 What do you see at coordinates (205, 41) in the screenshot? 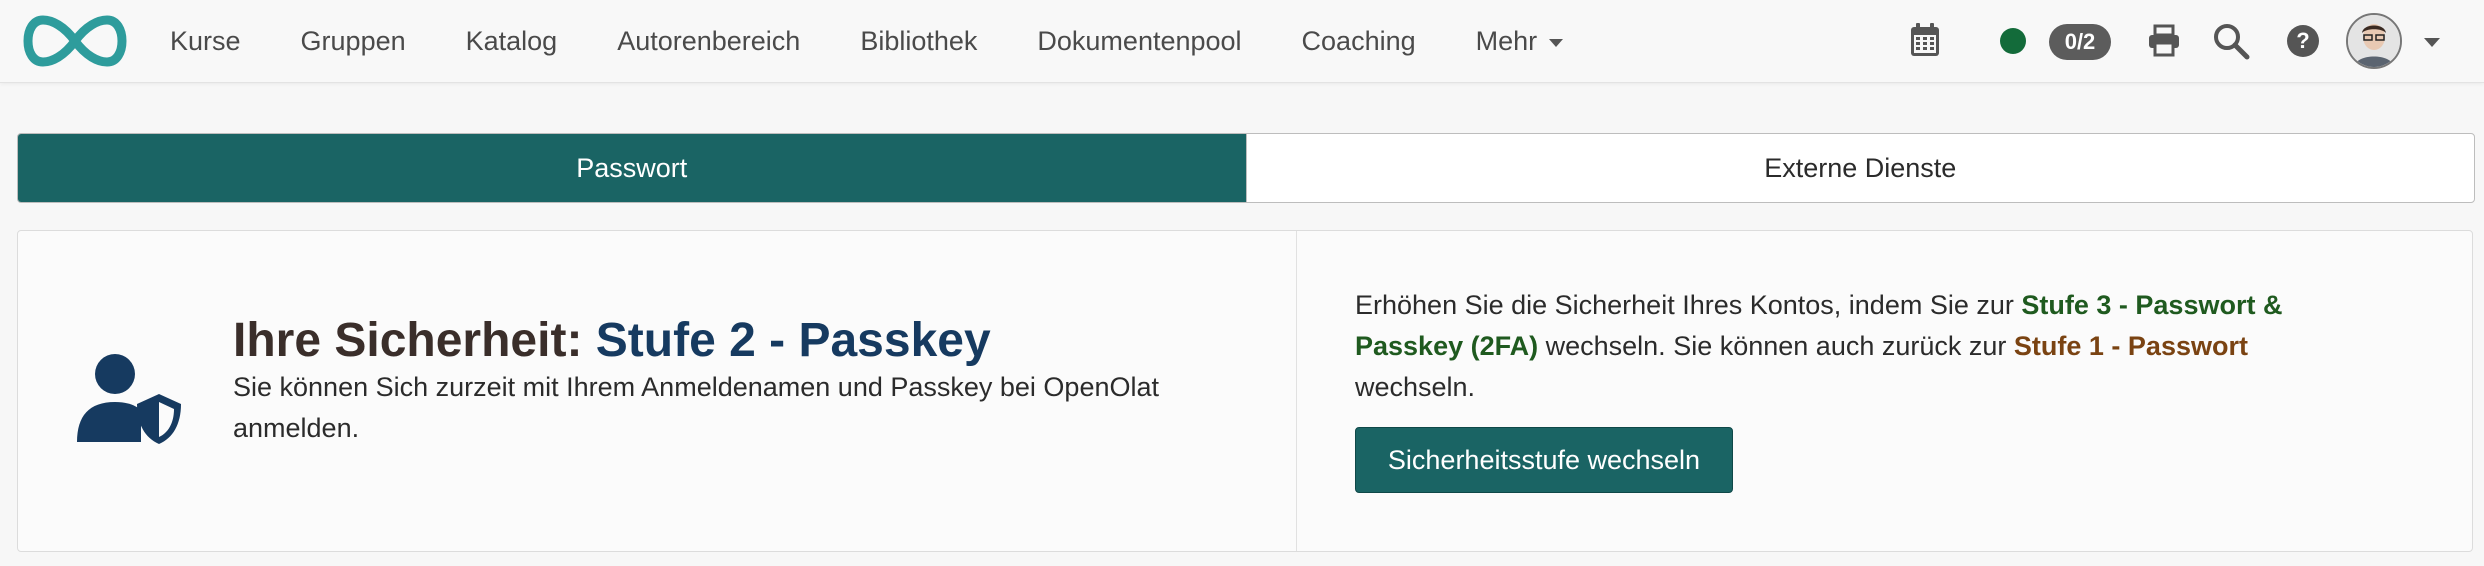
I see `nav-item-kurse: Kurse` at bounding box center [205, 41].